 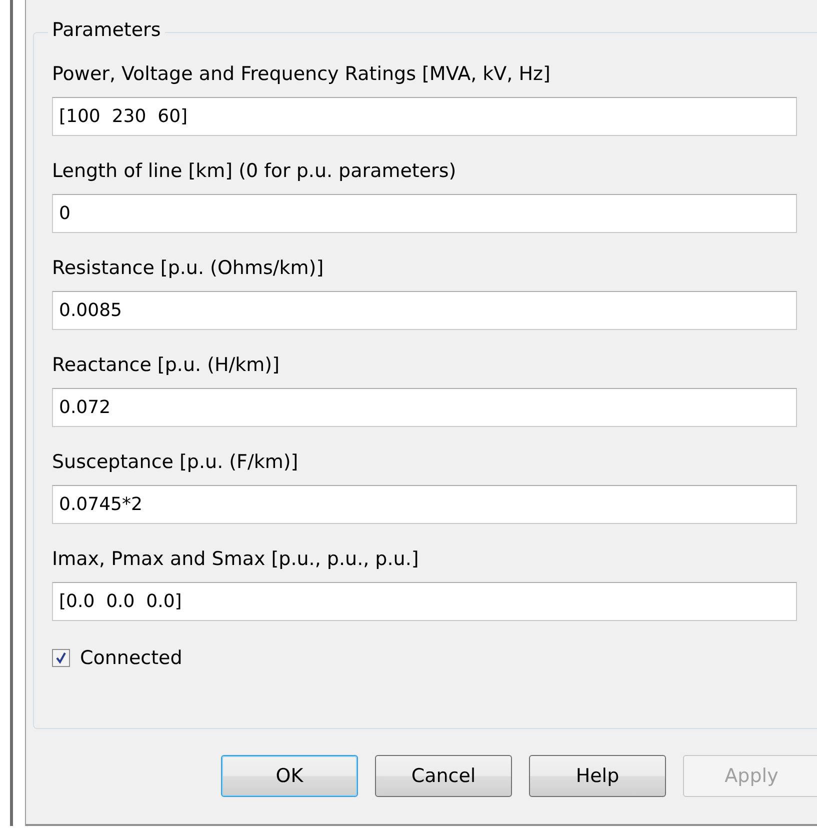 I want to click on input-field: [0.0 0.0 0.0], so click(x=424, y=601).